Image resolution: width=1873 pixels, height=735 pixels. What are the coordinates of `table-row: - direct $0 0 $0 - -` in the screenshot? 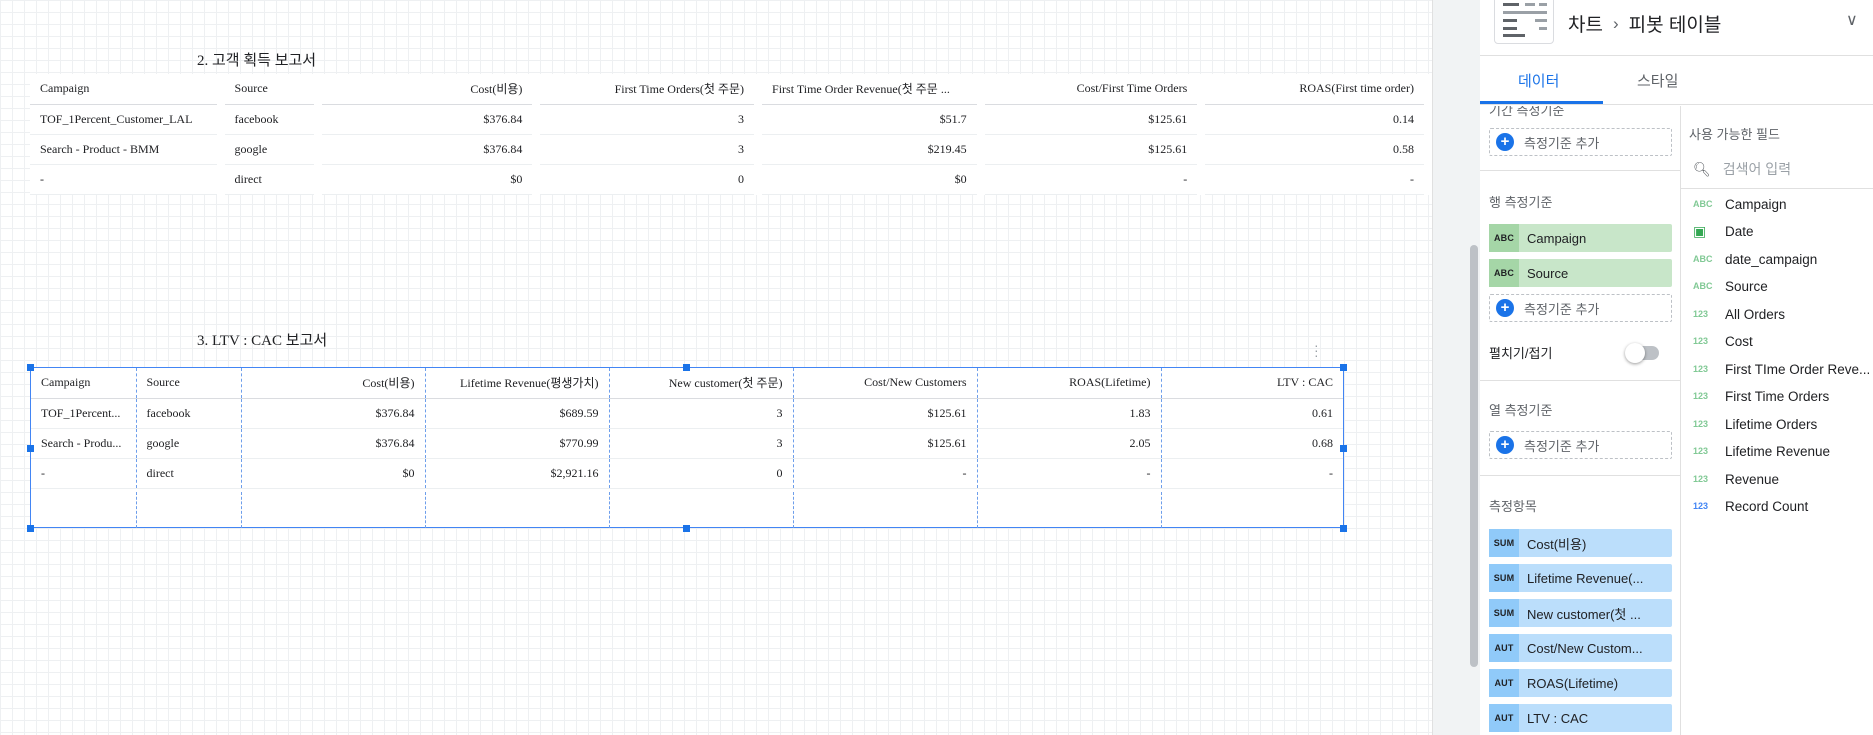 It's located at (731, 179).